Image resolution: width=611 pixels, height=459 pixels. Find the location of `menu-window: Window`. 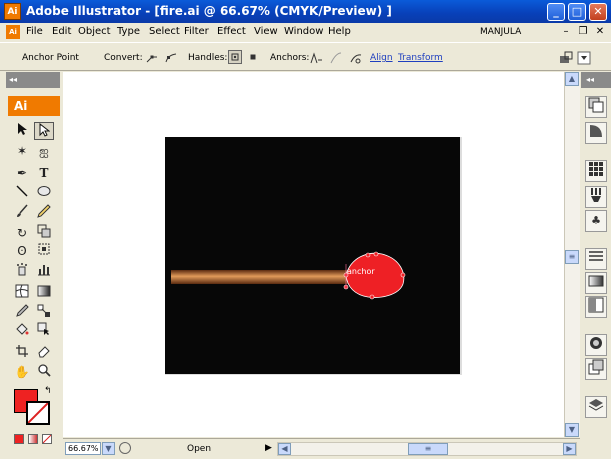

menu-window: Window is located at coordinates (303, 31).